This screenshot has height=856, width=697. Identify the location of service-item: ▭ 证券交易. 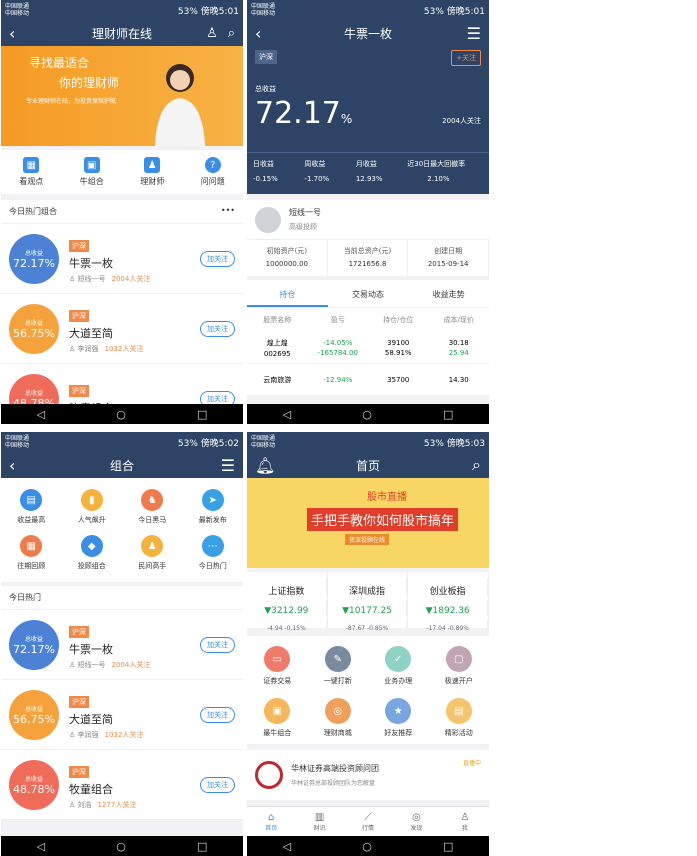
(277, 666).